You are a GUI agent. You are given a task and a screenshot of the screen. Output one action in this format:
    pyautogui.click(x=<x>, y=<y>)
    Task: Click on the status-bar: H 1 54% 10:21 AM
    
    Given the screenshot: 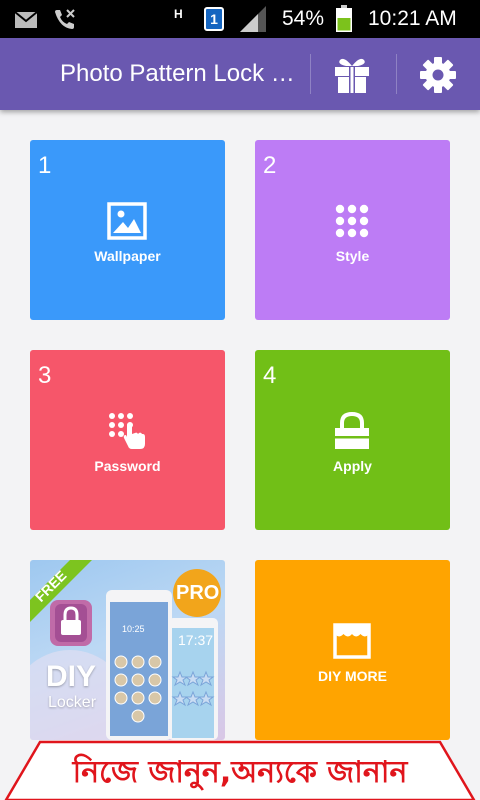 What is the action you would take?
    pyautogui.click(x=240, y=19)
    